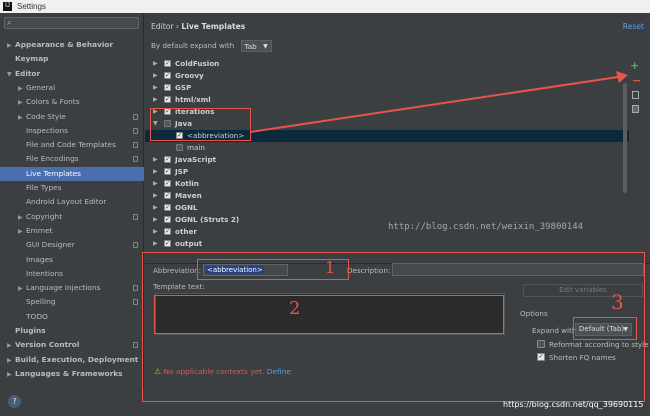 The height and width of the screenshot is (416, 650). Describe the element at coordinates (207, 219) in the screenshot. I see `template-label: OGNL (Struts 2)` at that location.